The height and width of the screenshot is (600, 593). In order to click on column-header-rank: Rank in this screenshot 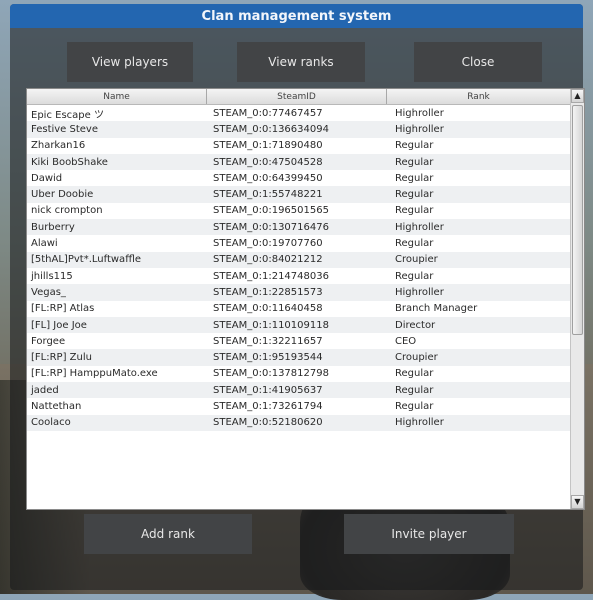, I will do `click(479, 96)`.